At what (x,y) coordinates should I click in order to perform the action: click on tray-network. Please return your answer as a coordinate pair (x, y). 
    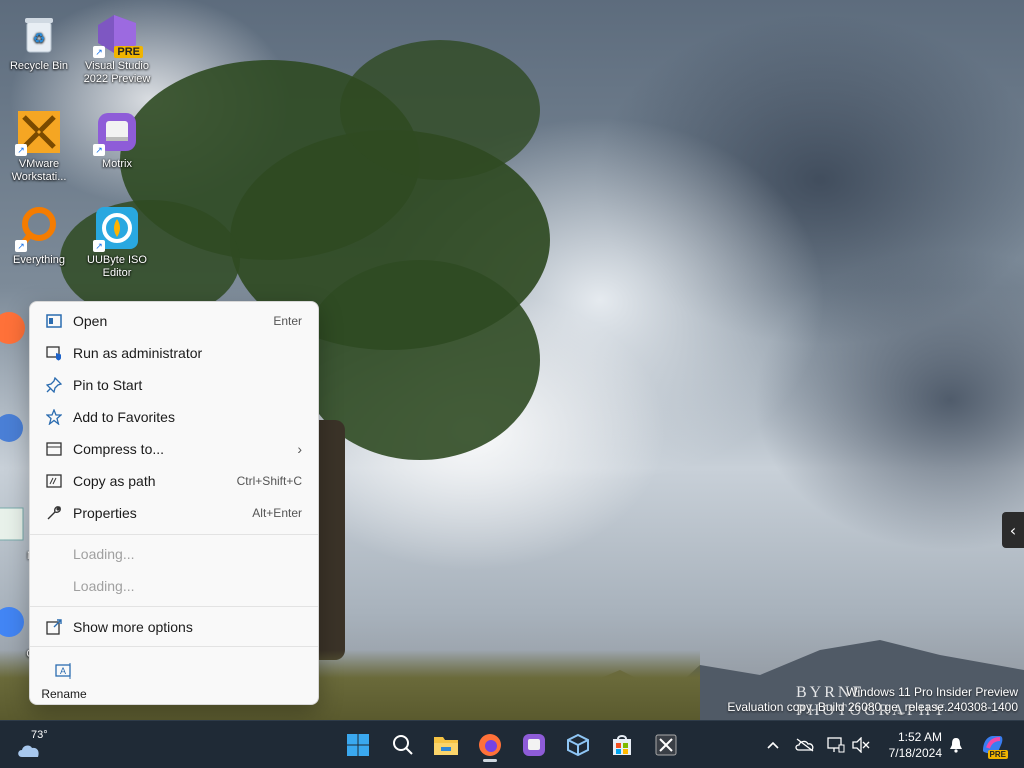
    Looking at the image, I should click on (836, 745).